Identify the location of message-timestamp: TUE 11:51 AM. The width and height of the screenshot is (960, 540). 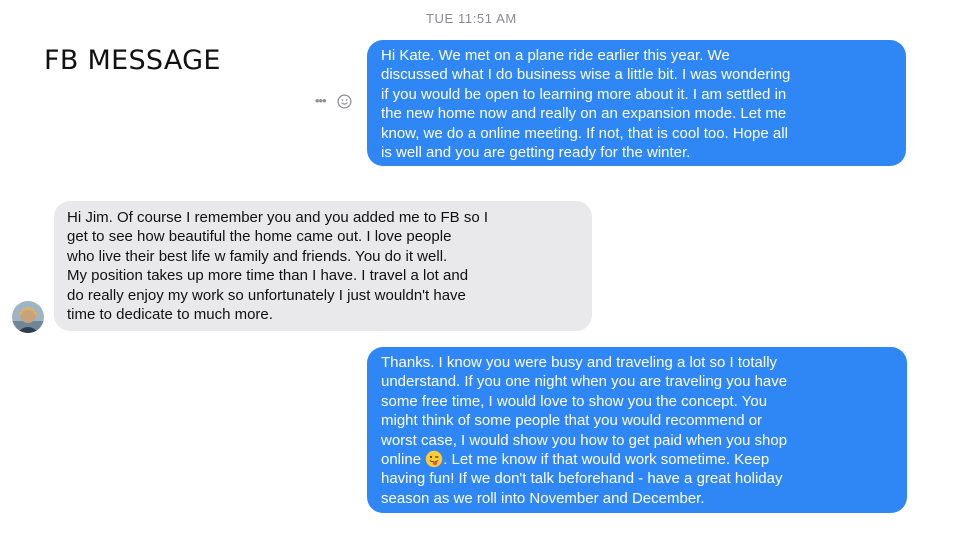
(471, 18).